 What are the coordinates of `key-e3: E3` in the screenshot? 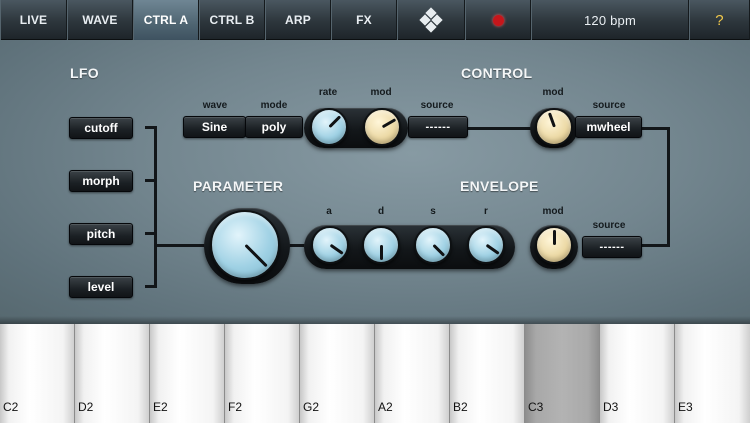 It's located at (712, 373).